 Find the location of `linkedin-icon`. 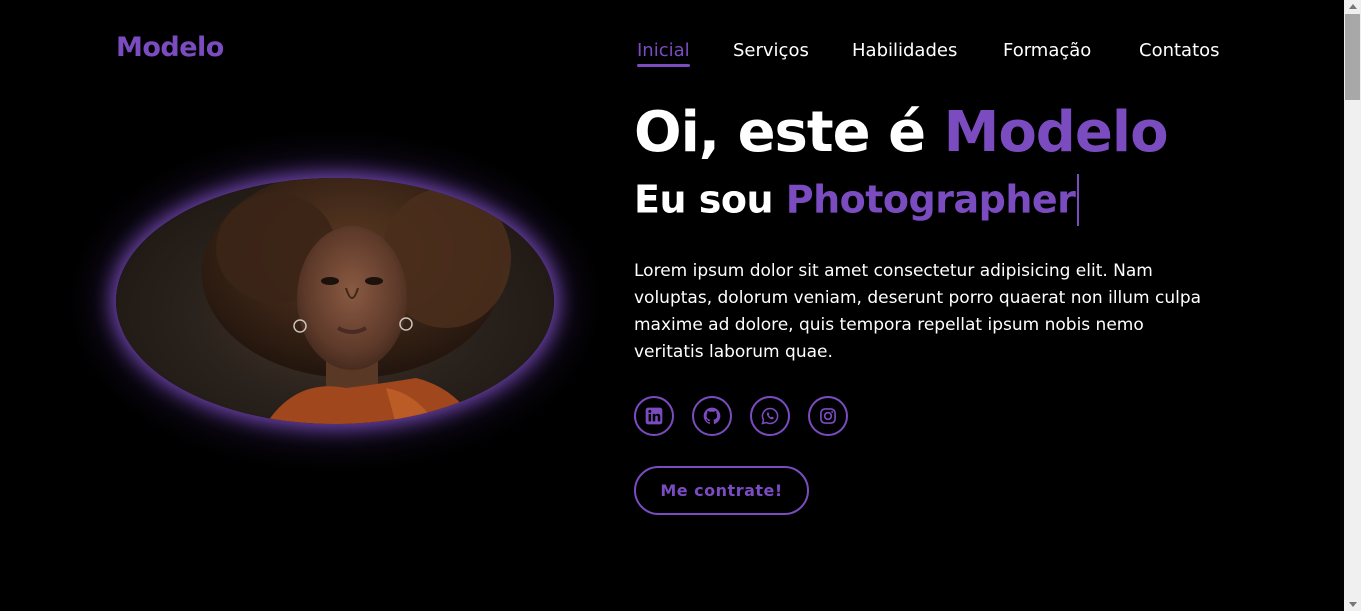

linkedin-icon is located at coordinates (654, 416).